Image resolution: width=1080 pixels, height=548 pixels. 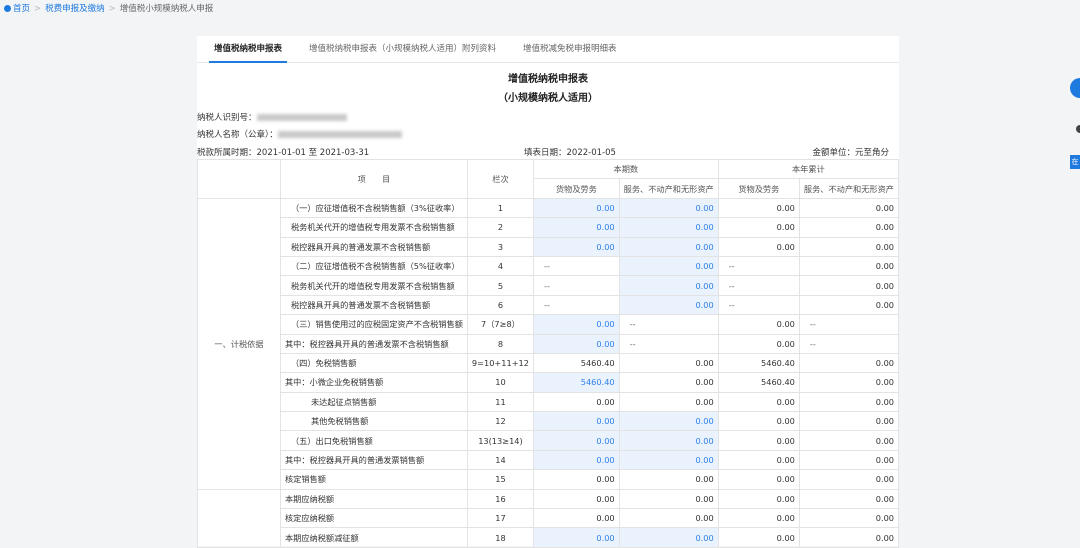 I want to click on section-label: 一、计税依据, so click(x=239, y=343).